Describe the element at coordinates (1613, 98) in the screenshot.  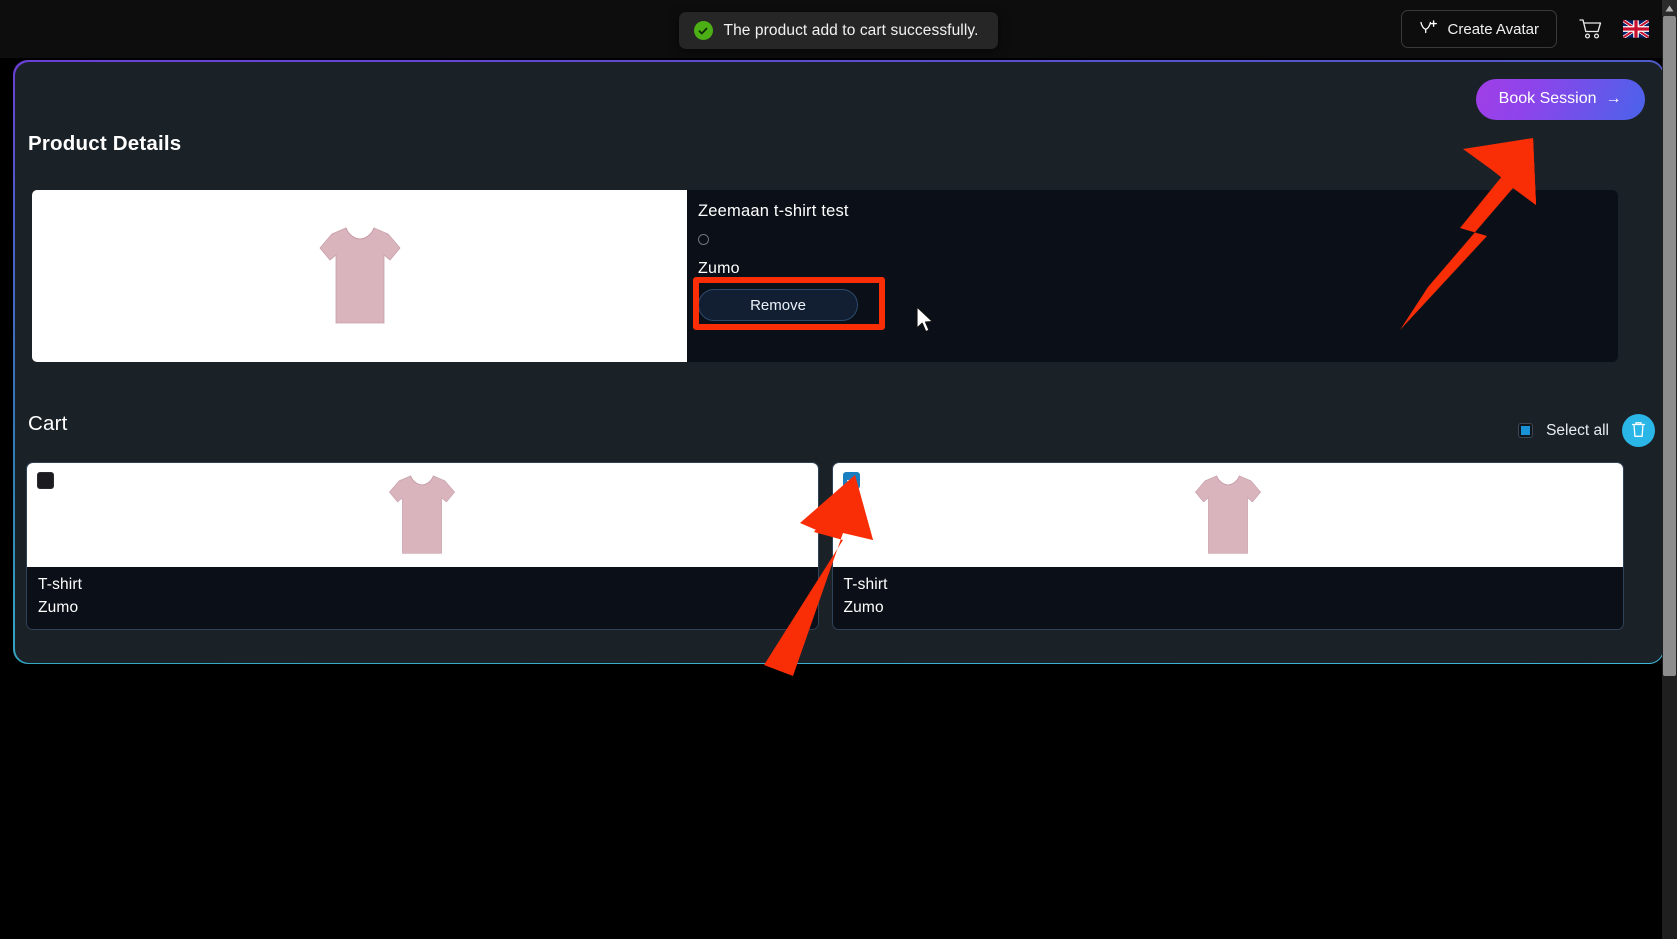
I see `arrow-right-icon: →` at that location.